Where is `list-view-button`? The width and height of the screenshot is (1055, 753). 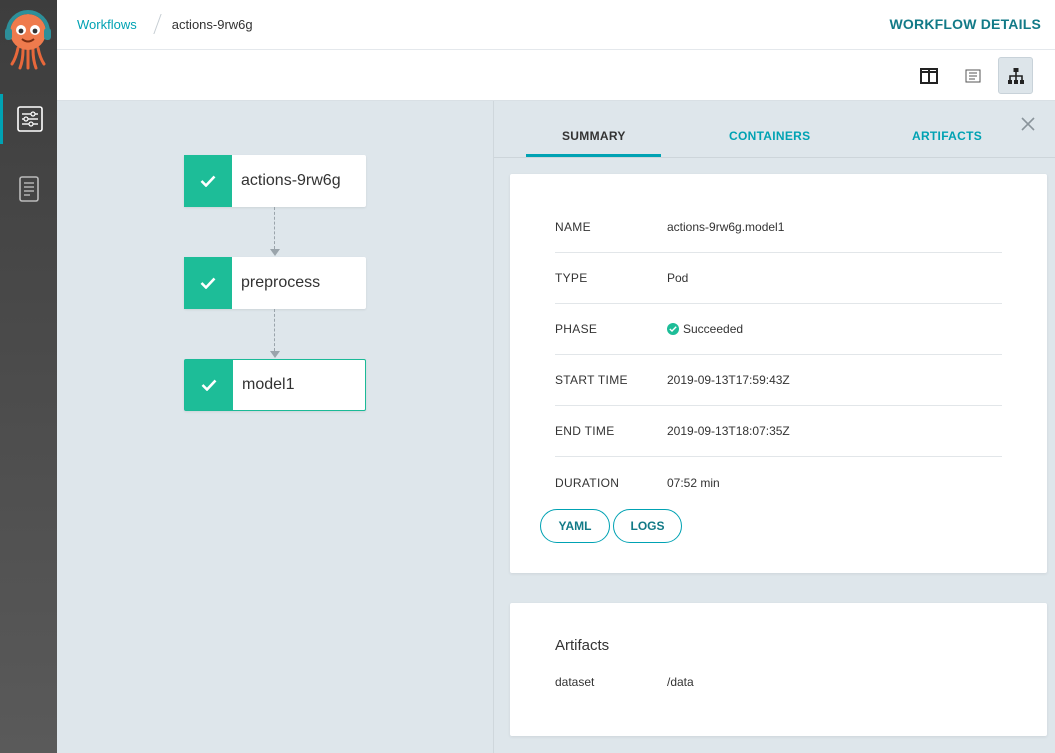
list-view-button is located at coordinates (972, 75).